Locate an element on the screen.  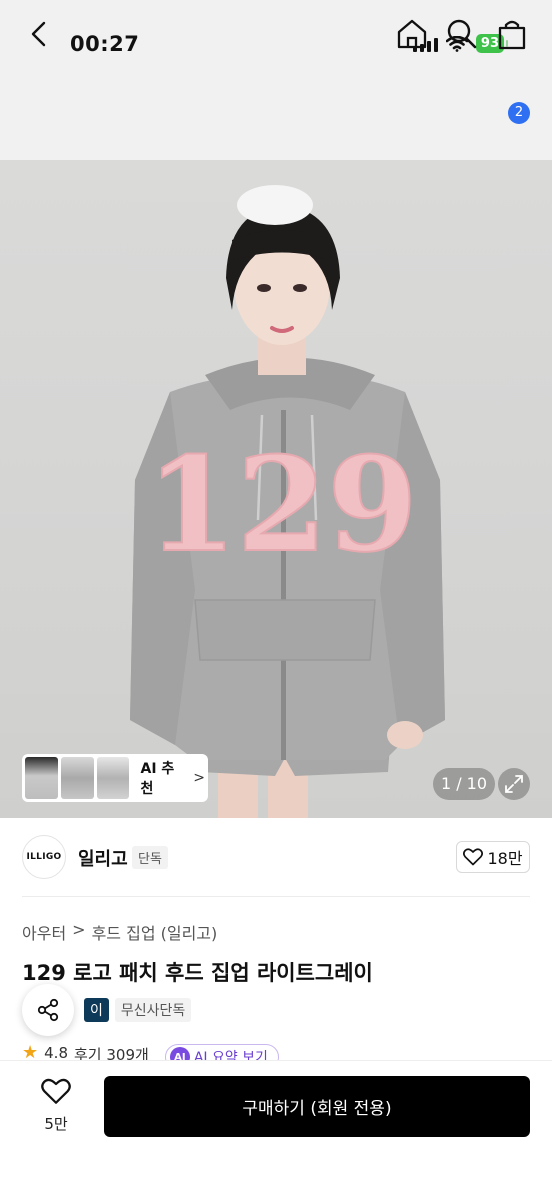
brand-like-button: 18만 is located at coordinates (493, 857).